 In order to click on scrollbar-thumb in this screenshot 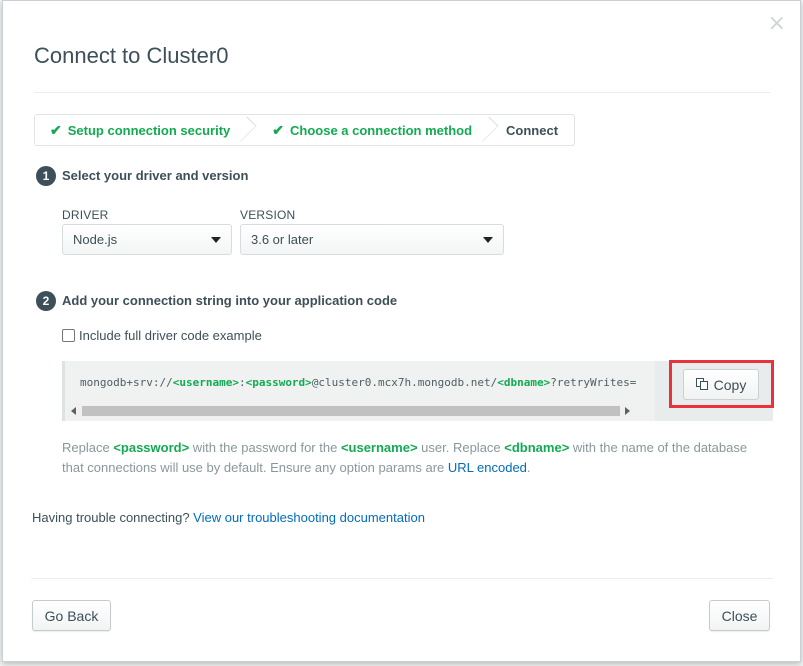, I will do `click(351, 411)`.